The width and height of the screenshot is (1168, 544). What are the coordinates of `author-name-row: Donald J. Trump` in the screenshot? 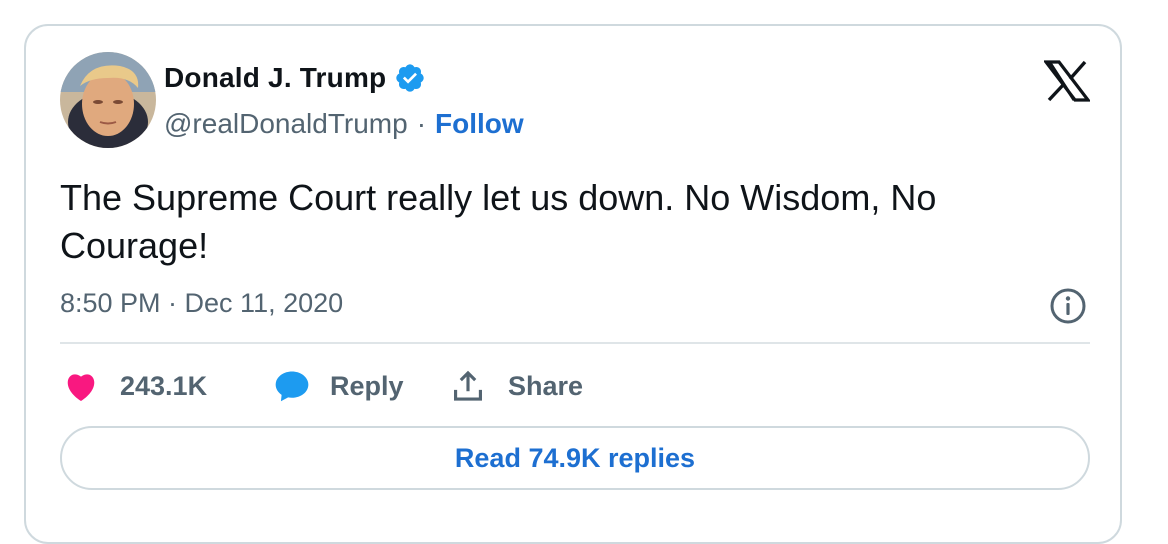 It's located at (295, 78).